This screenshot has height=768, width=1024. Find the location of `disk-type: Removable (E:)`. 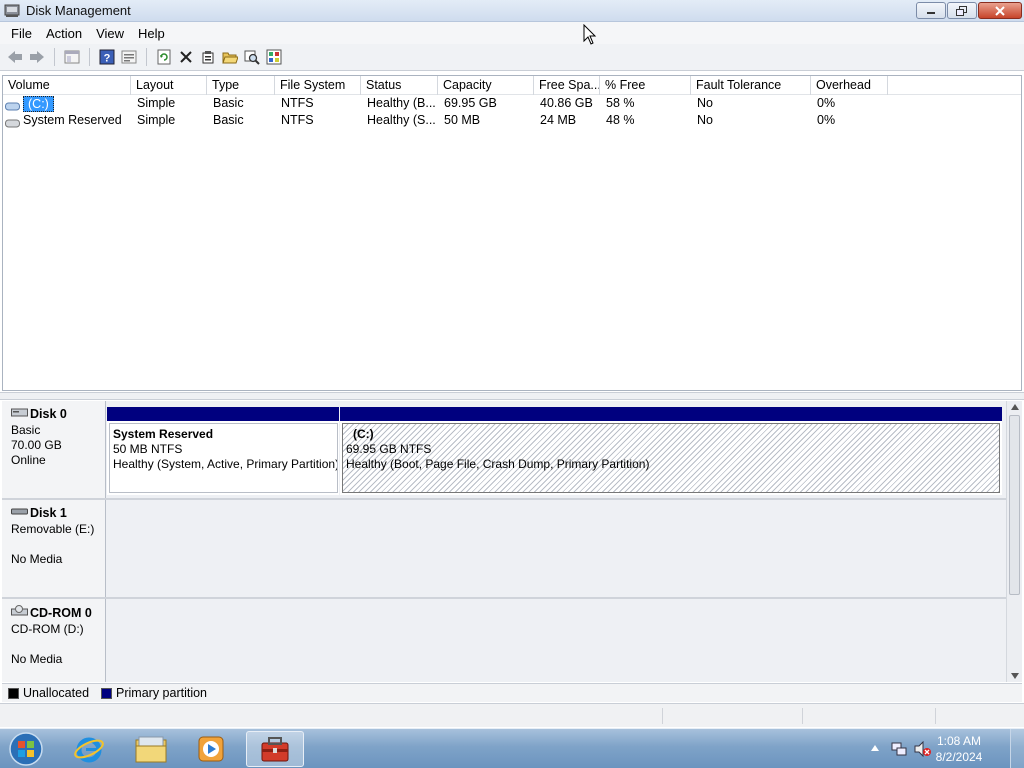

disk-type: Removable (E:) is located at coordinates (53, 529).